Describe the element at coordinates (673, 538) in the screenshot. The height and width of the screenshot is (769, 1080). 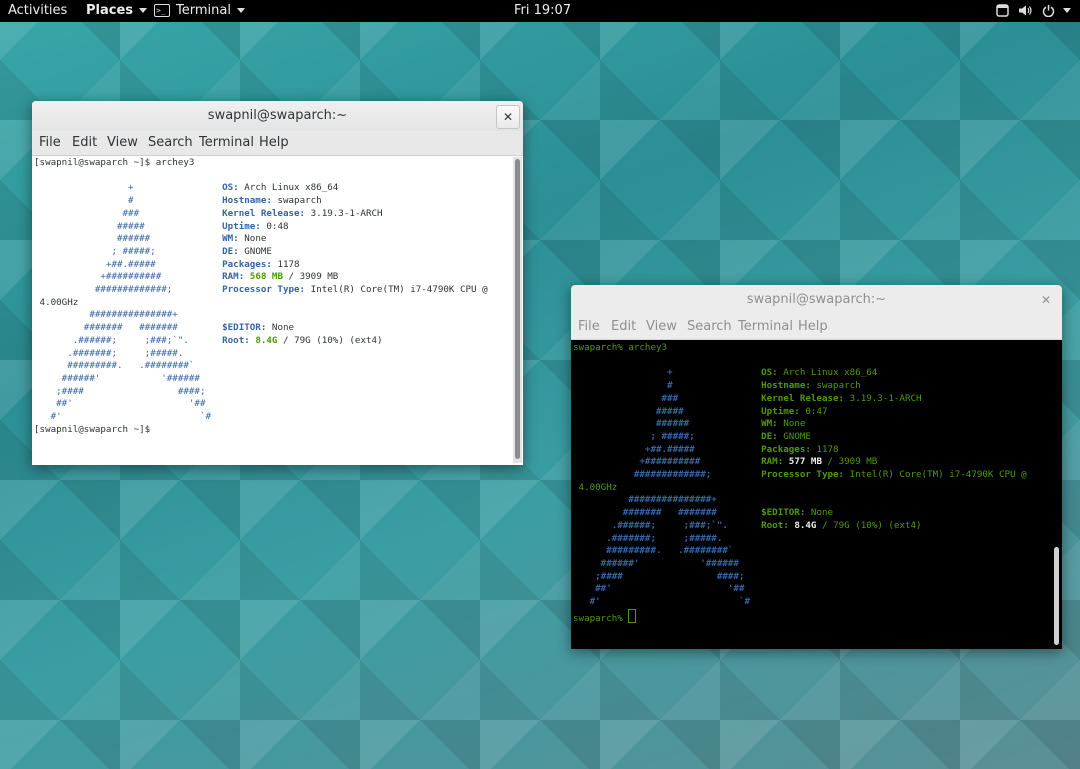
I see `ascii-art-line: .#######; ;#####.` at that location.